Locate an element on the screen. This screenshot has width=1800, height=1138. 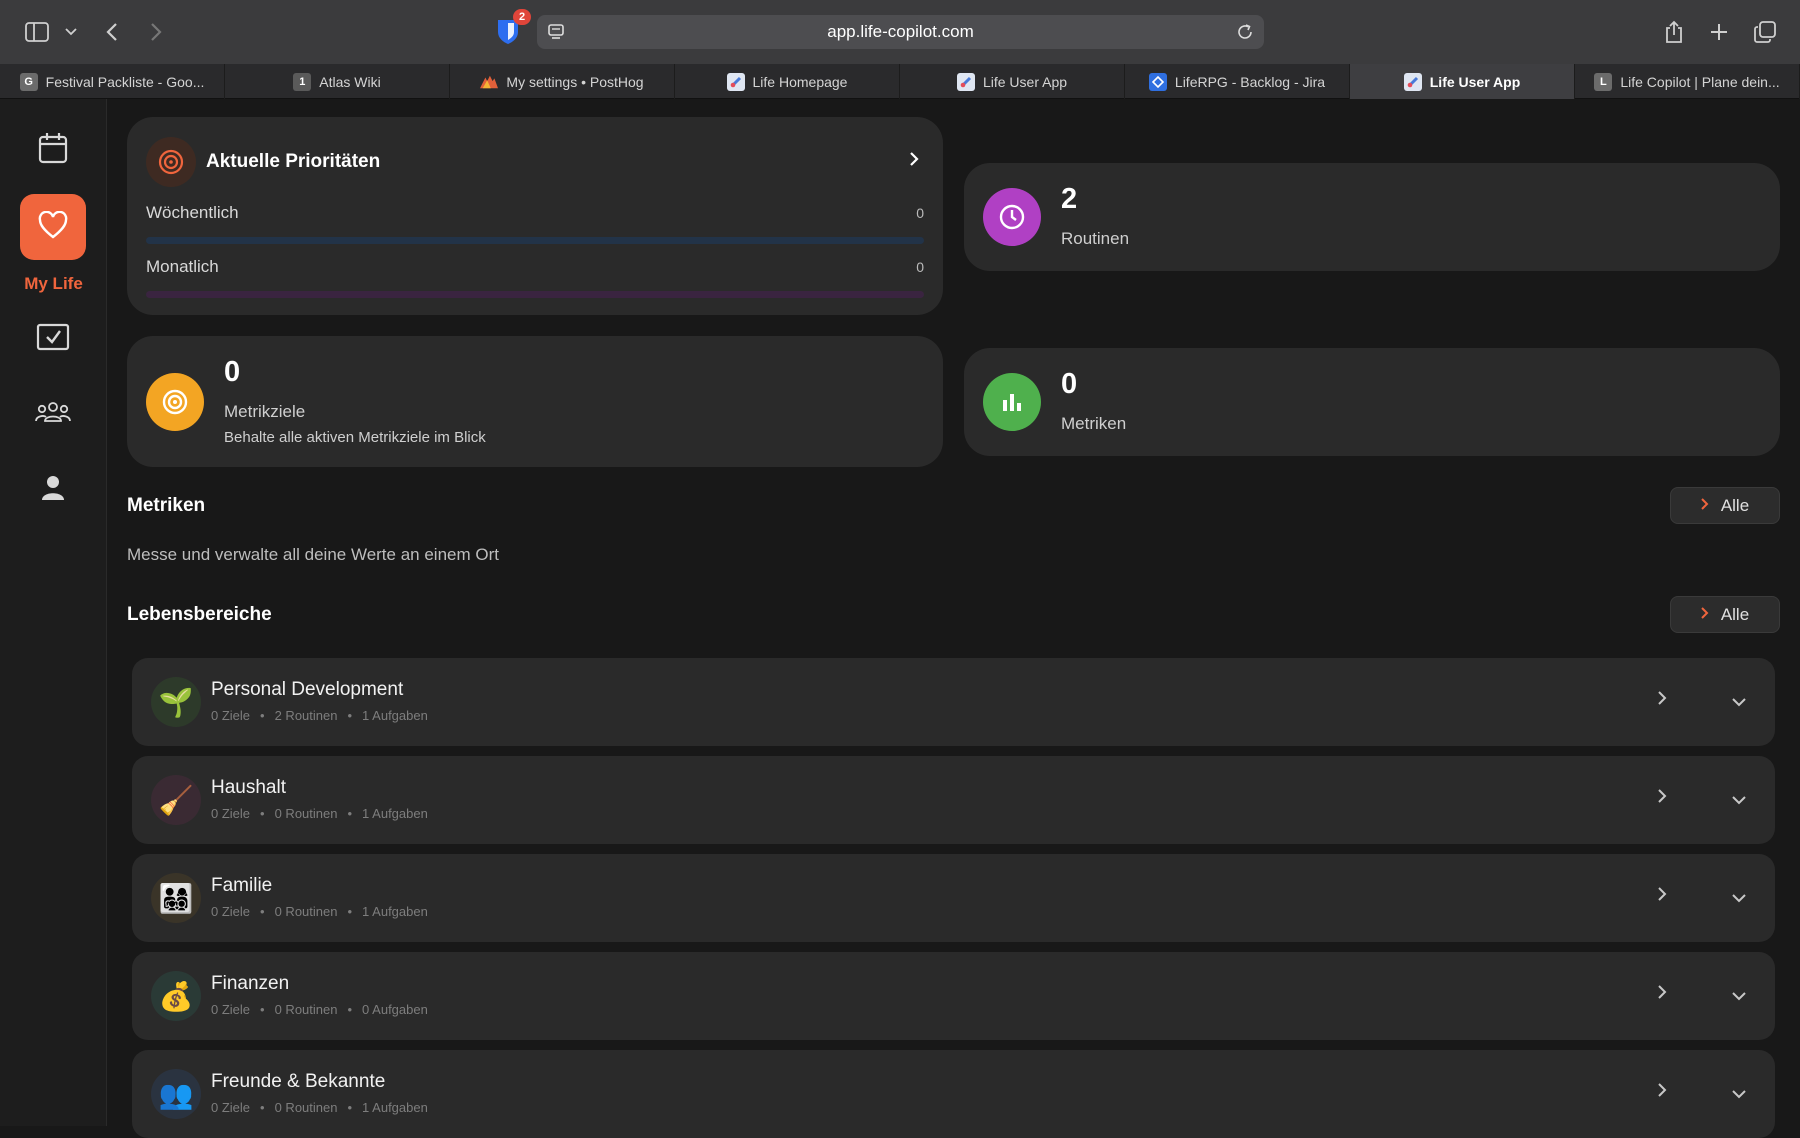
target-icon is located at coordinates (171, 162).